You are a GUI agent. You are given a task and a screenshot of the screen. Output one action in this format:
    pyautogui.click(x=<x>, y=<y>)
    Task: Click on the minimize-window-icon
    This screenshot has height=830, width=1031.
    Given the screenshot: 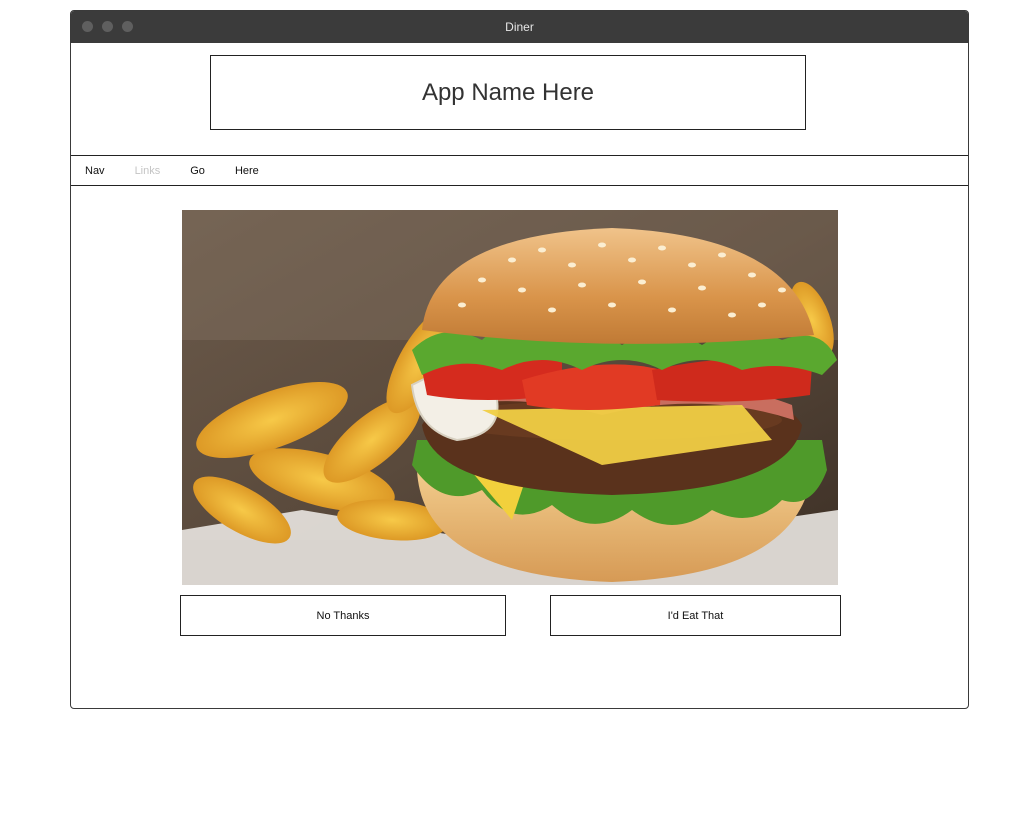 What is the action you would take?
    pyautogui.click(x=107, y=26)
    